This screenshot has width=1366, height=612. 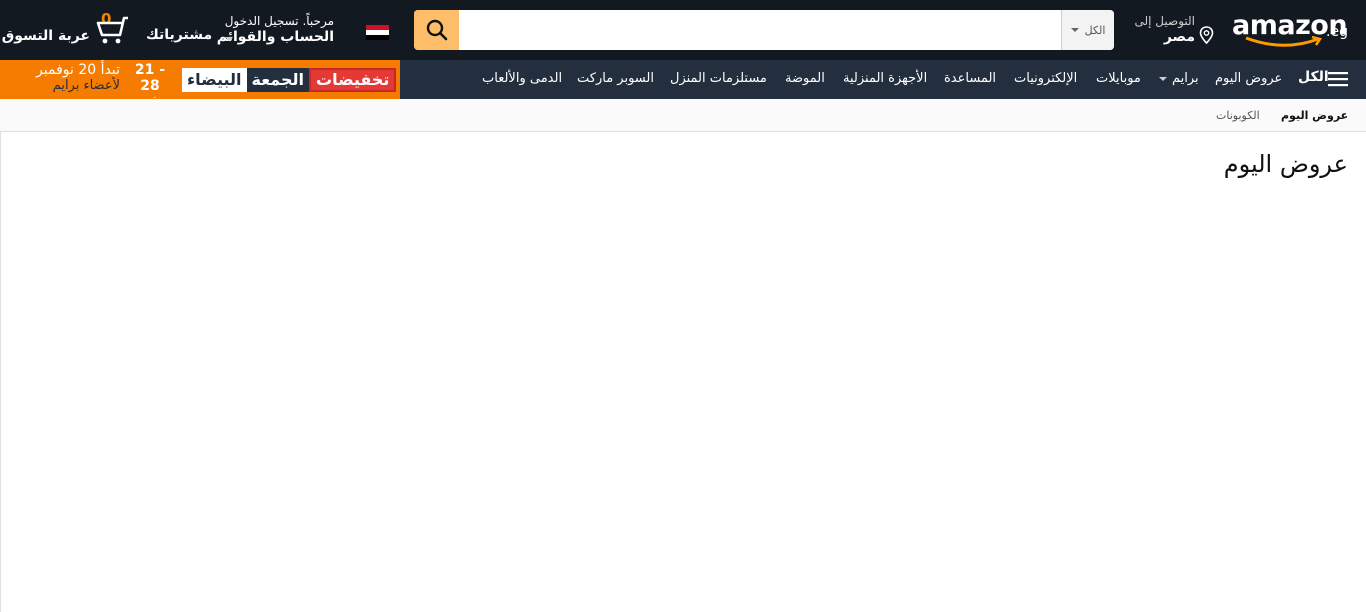 I want to click on nav-item-prime: برايم, so click(x=1179, y=78).